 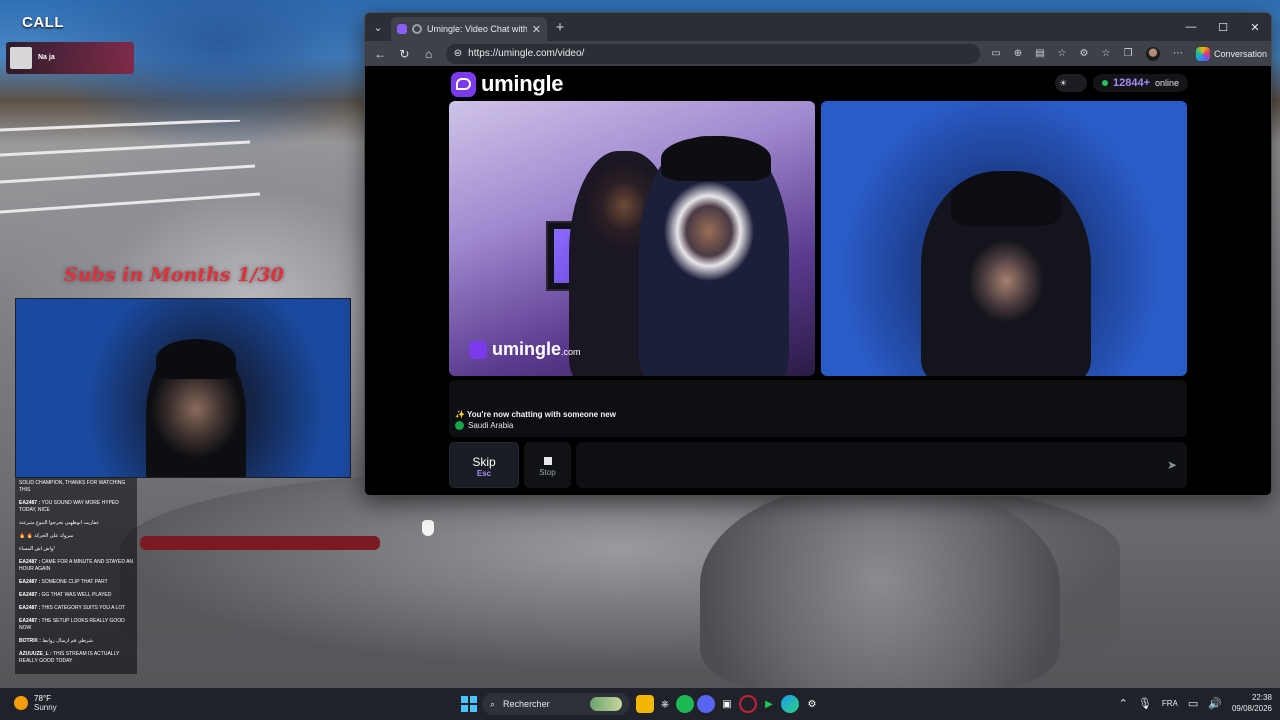 What do you see at coordinates (183, 388) in the screenshot?
I see `streamer-webcam` at bounding box center [183, 388].